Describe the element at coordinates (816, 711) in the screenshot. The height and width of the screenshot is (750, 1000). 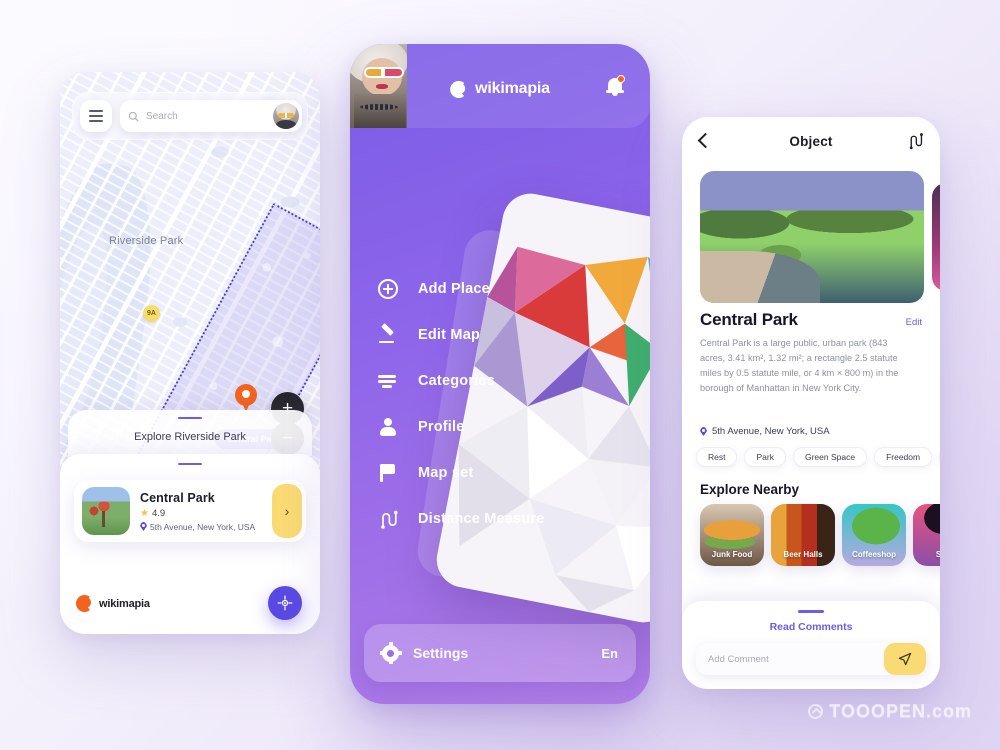
I see `watermark-icon` at that location.